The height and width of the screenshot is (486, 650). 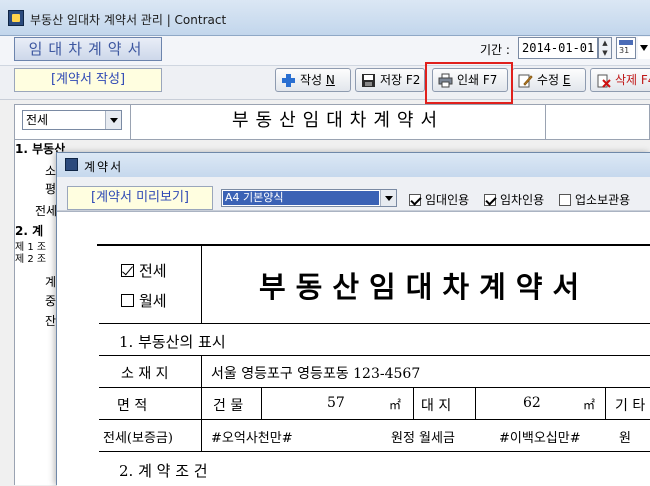 I want to click on doc-land-value: 62, so click(x=532, y=403).